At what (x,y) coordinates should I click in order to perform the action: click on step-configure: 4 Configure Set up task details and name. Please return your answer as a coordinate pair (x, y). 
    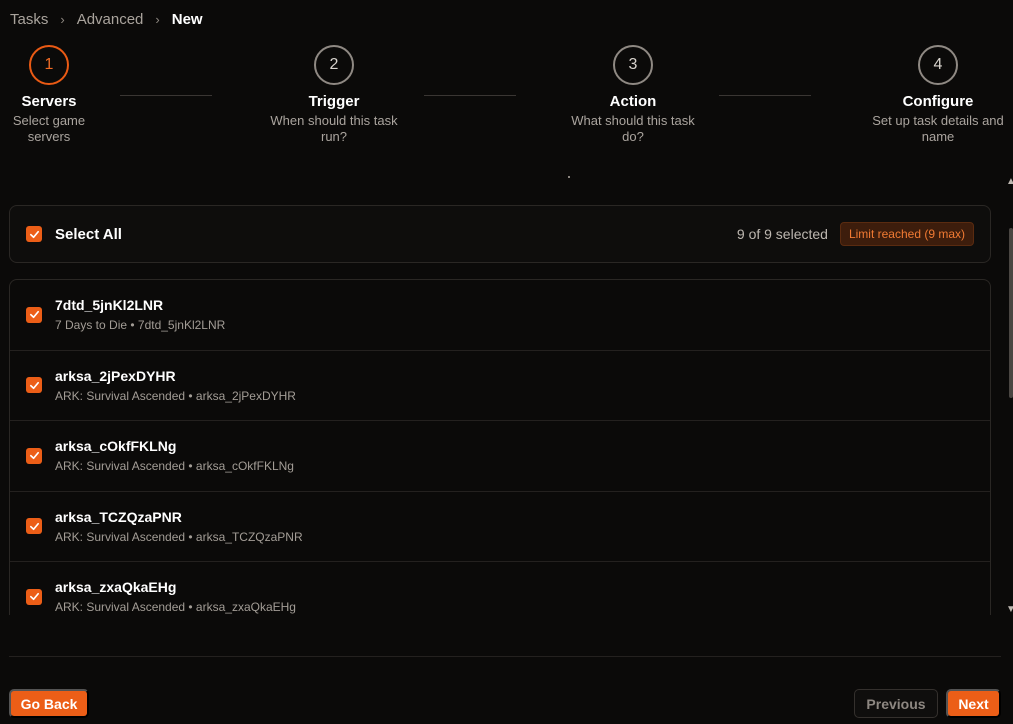
    Looking at the image, I should click on (938, 95).